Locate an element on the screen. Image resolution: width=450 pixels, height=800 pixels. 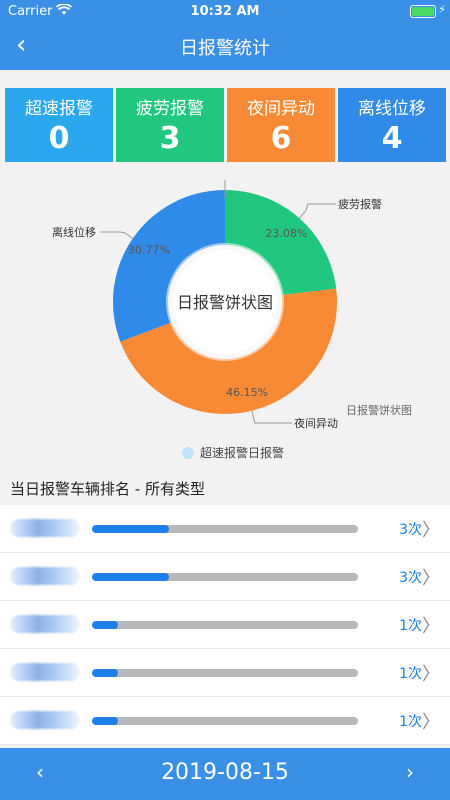
pie-percent-label: 30.77% is located at coordinates (149, 249).